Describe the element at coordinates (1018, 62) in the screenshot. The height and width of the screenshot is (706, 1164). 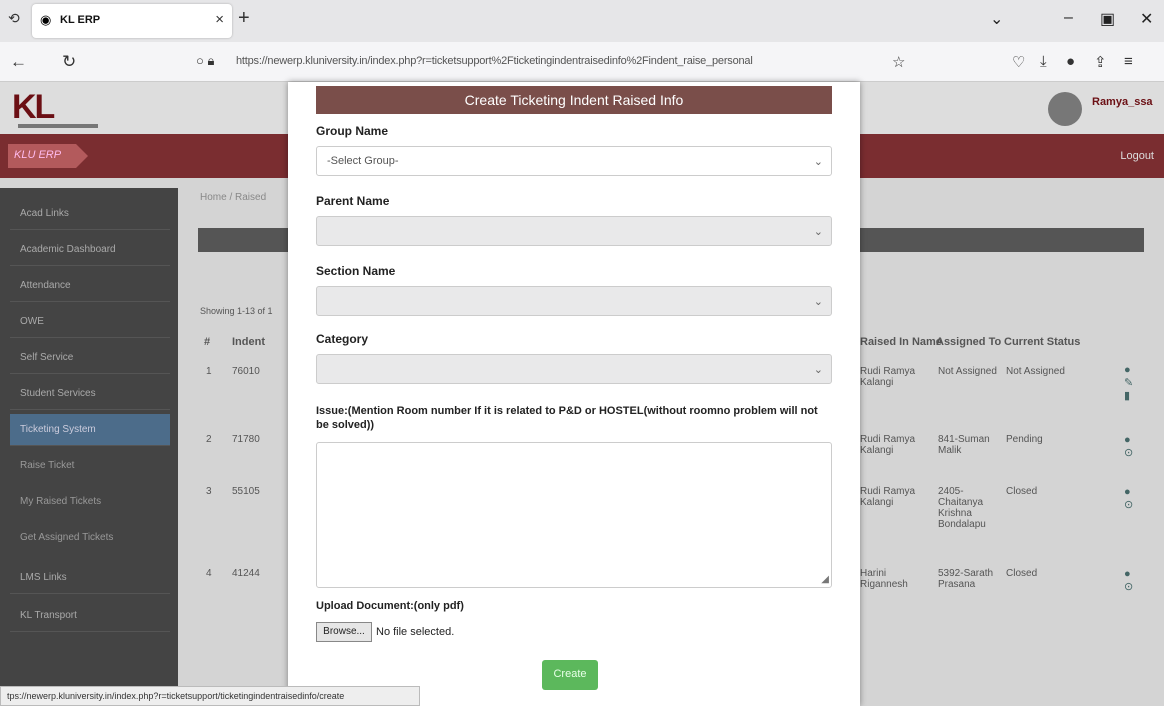
I see `pocket-icon: ♡` at that location.